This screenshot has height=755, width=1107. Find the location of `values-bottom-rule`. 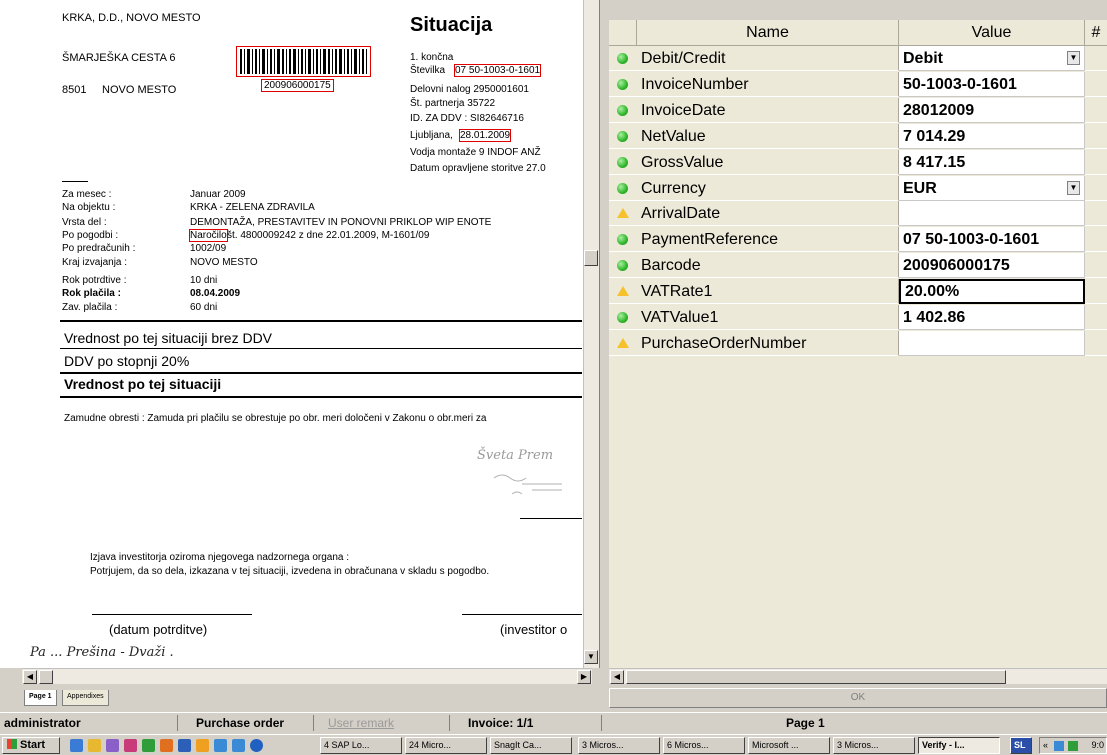

values-bottom-rule is located at coordinates (321, 397).